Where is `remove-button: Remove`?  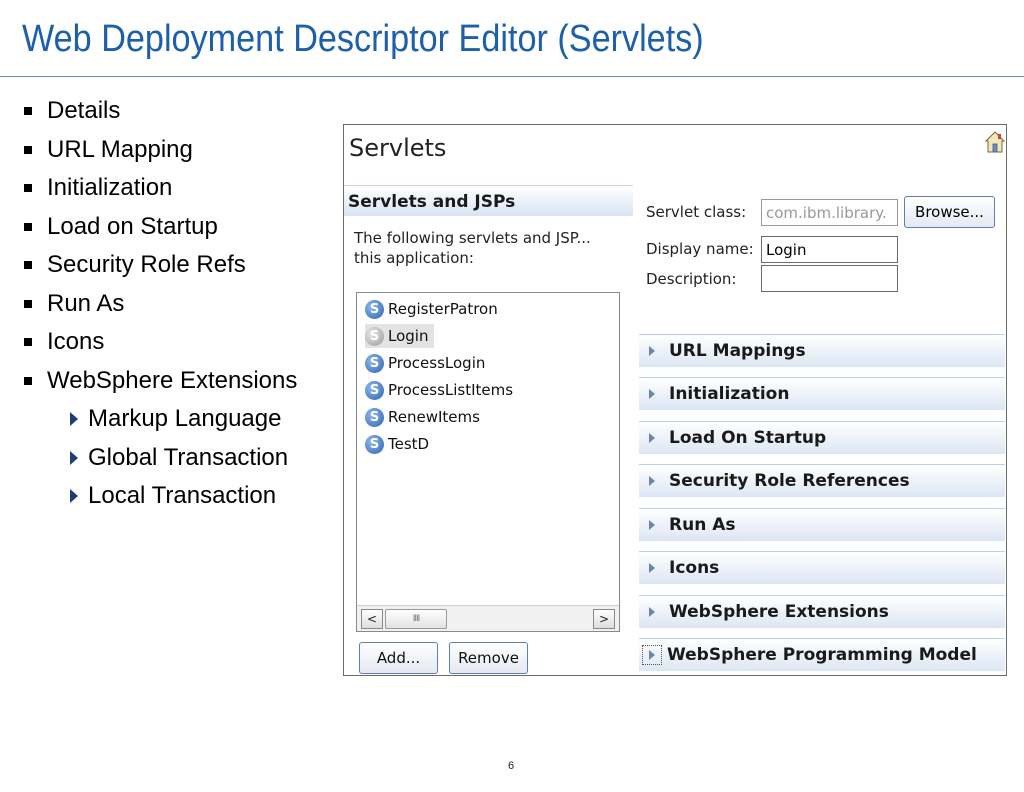
remove-button: Remove is located at coordinates (488, 658).